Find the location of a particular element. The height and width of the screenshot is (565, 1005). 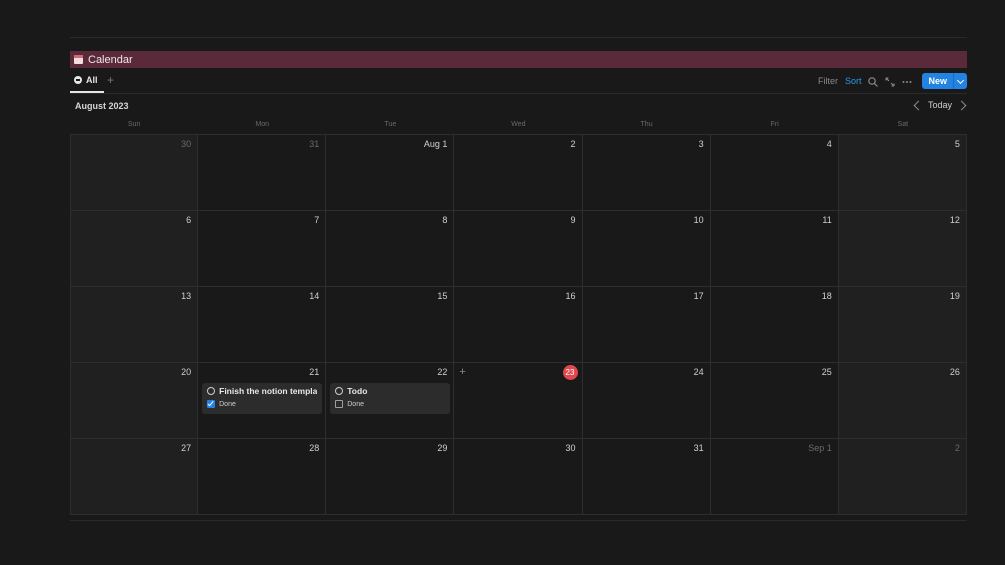

calendar-day: 17 is located at coordinates (646, 324).